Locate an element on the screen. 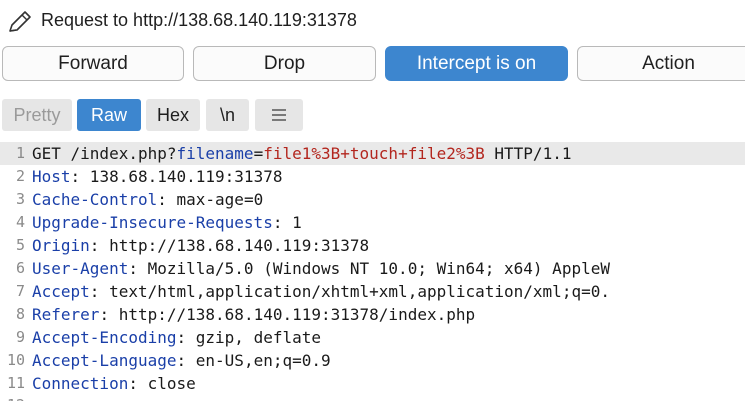 This screenshot has width=745, height=401. query-equals: = is located at coordinates (258, 153).